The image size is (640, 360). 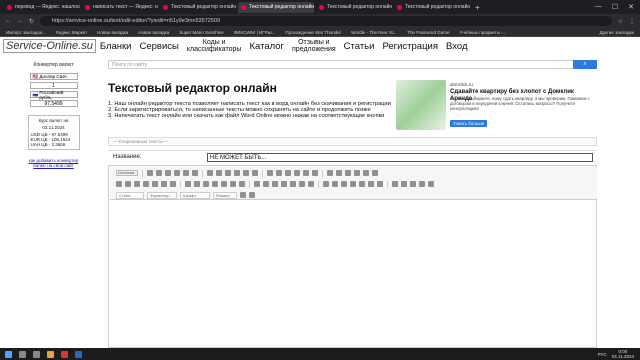 I want to click on back-icon: ←, so click(x=8, y=21).